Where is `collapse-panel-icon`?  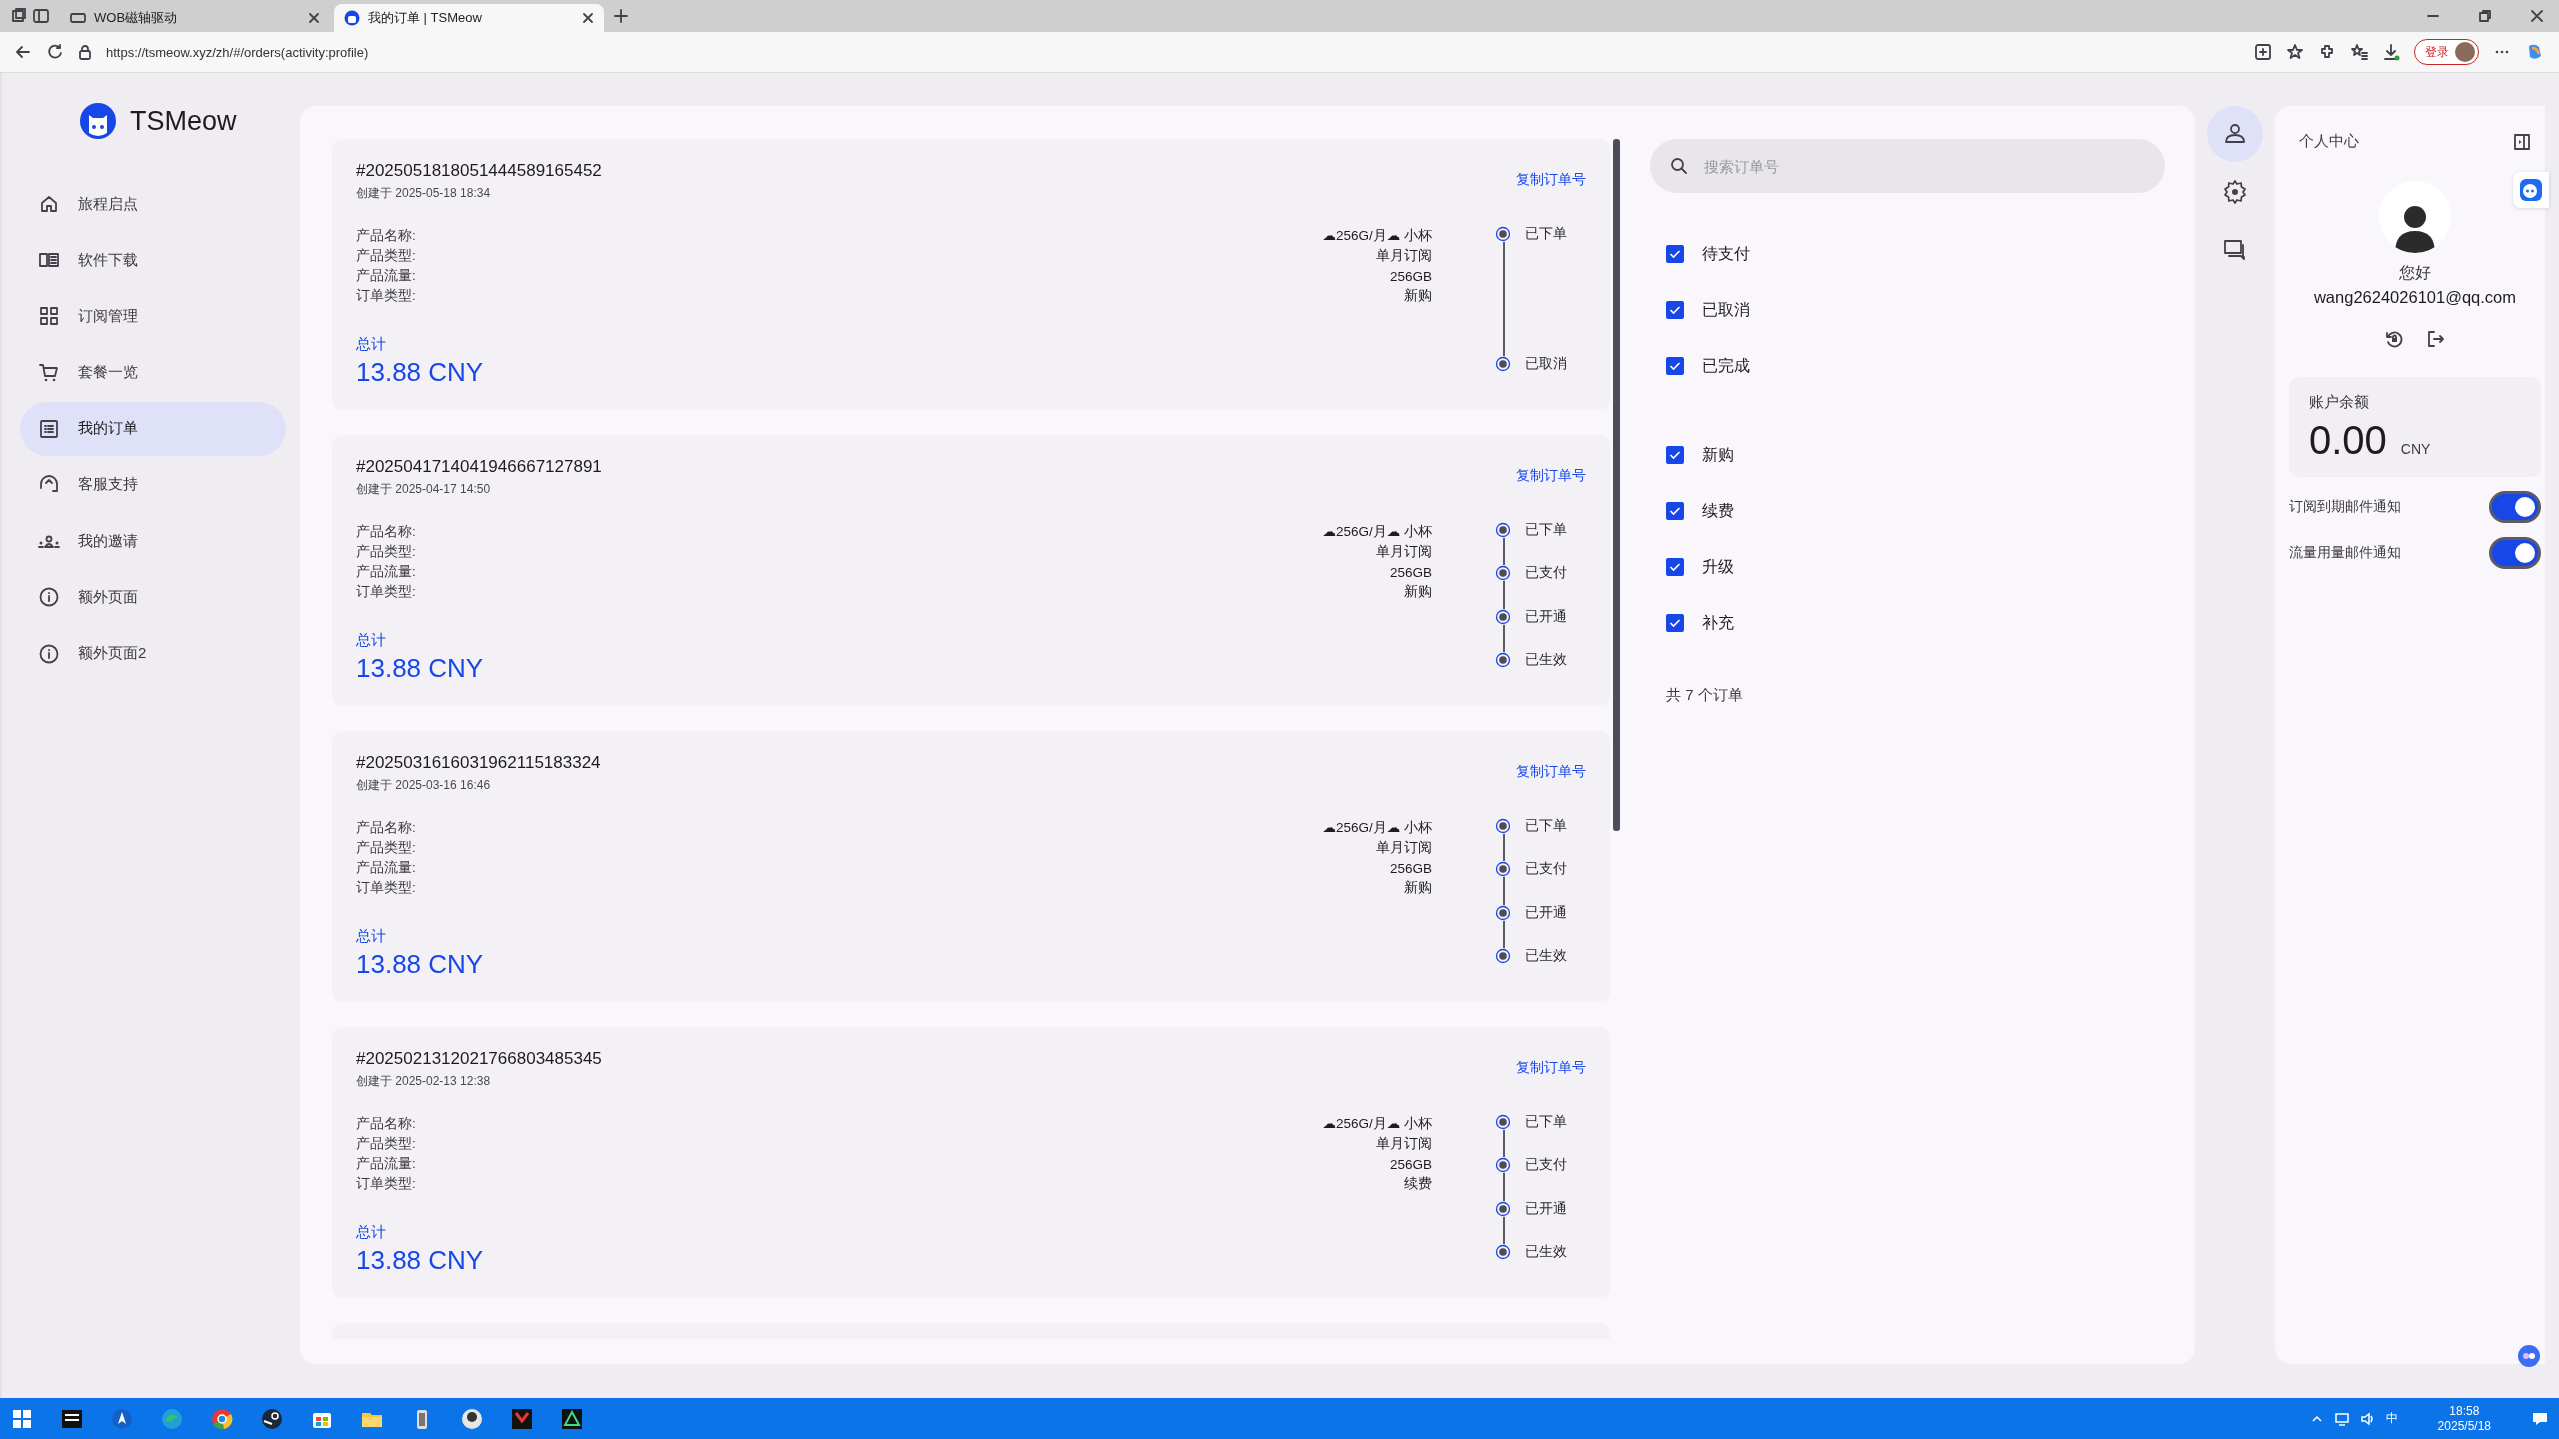
collapse-panel-icon is located at coordinates (2522, 141).